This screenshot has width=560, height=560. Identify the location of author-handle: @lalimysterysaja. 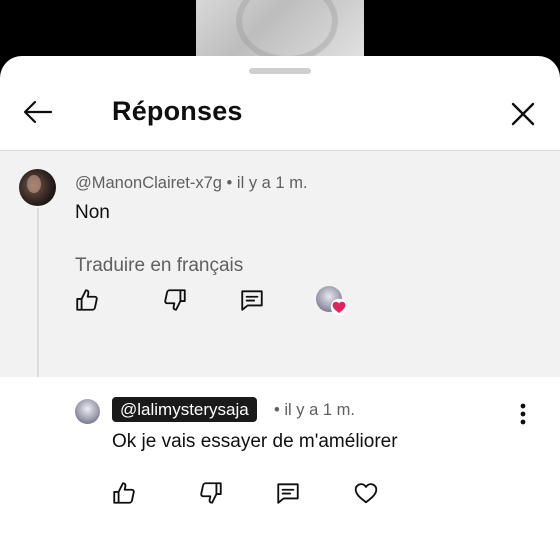
(184, 409).